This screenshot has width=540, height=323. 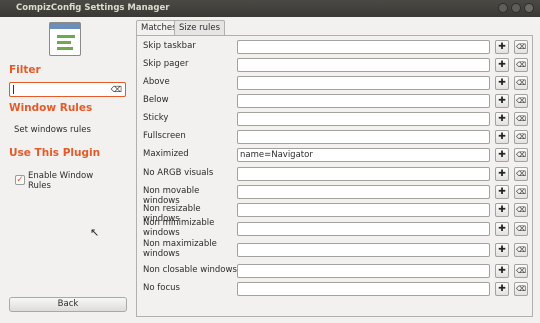 I want to click on match-label: Above, so click(x=156, y=82).